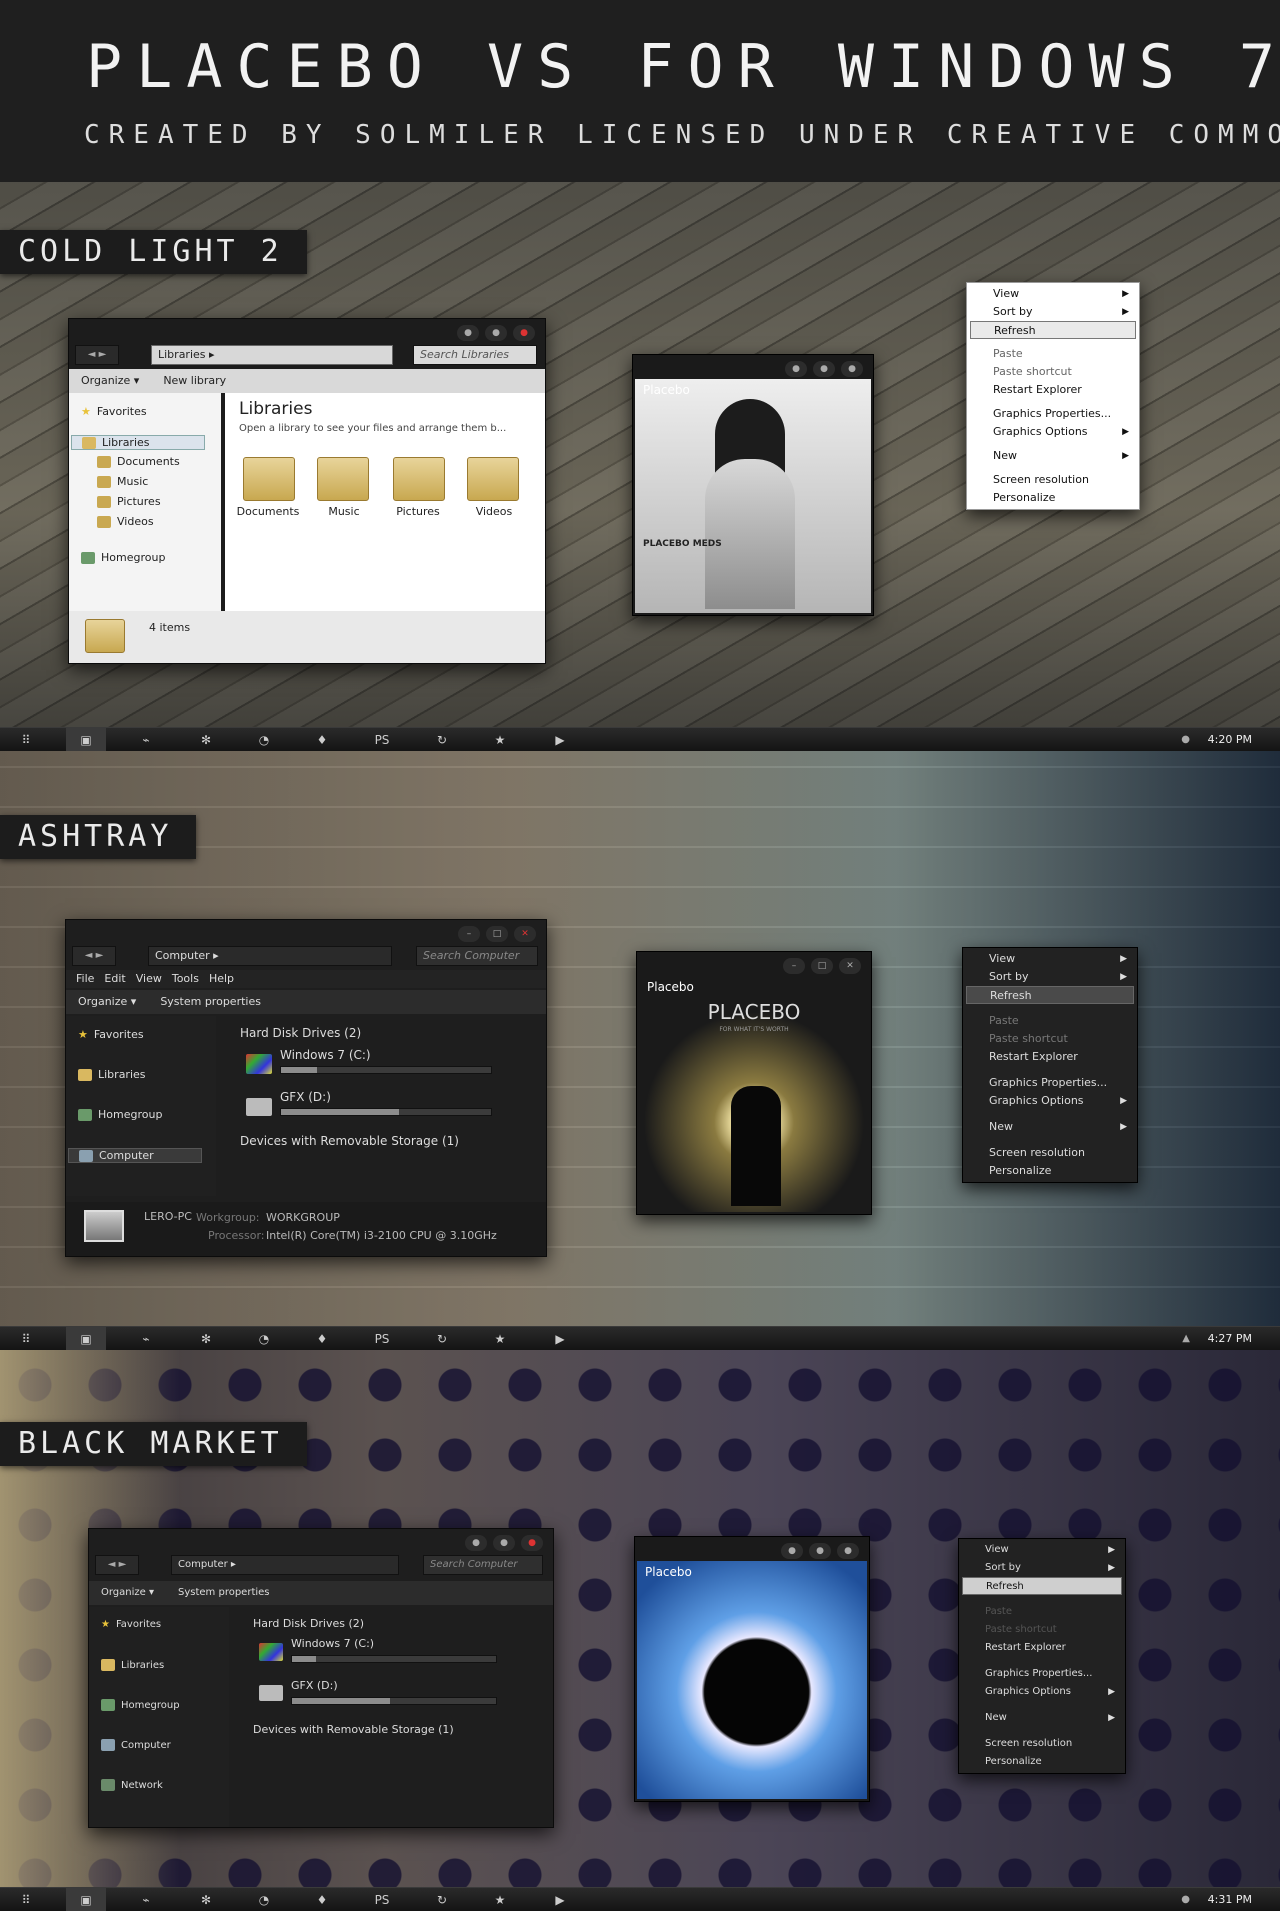 This screenshot has width=1280, height=1911. Describe the element at coordinates (194, 380) in the screenshot. I see `new-library-button: New library` at that location.